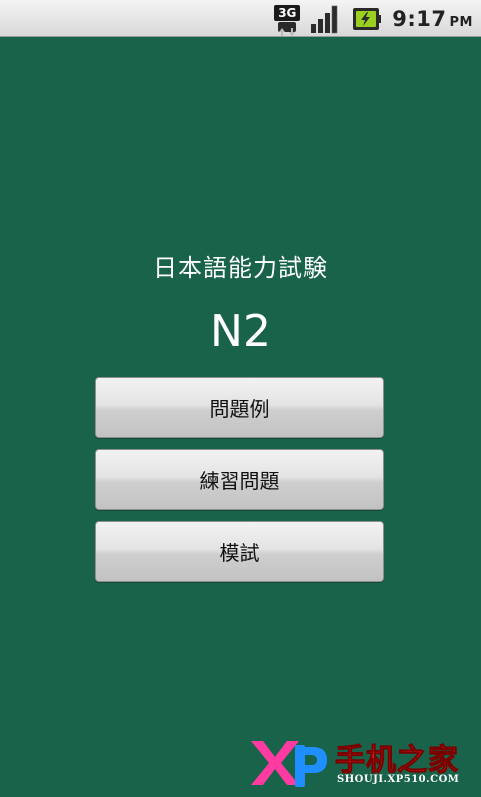 This screenshot has height=797, width=481. What do you see at coordinates (239, 407) in the screenshot?
I see `sample-questions-button: 問題例` at bounding box center [239, 407].